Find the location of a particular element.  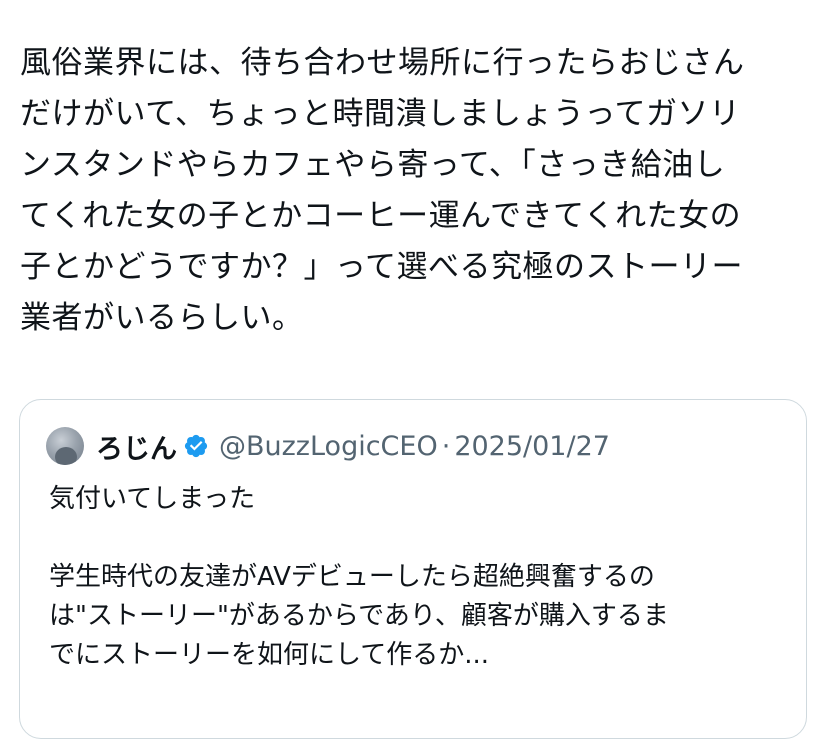

avatar is located at coordinates (65, 446).